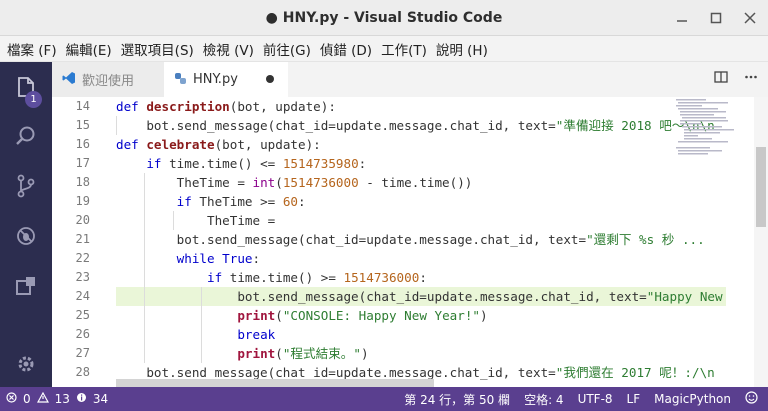 The width and height of the screenshot is (768, 411). I want to click on status-right: 第 24 行，第 50 欄 空格: 4 UTF-8 LF MagicPython, so click(586, 399).